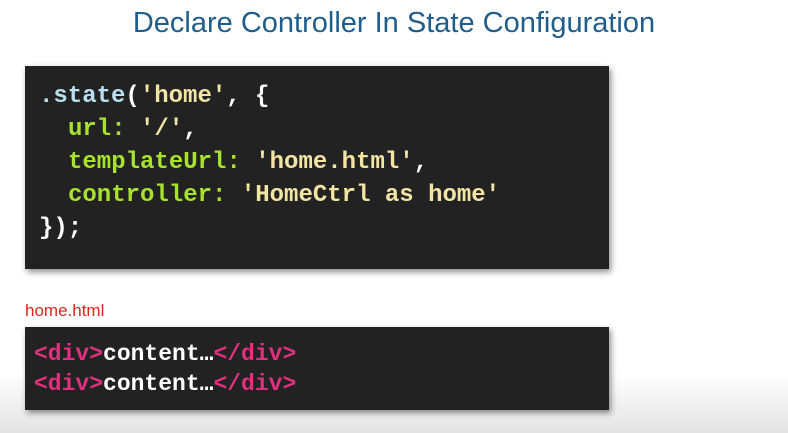  Describe the element at coordinates (324, 228) in the screenshot. I see `code-line-close: });` at that location.